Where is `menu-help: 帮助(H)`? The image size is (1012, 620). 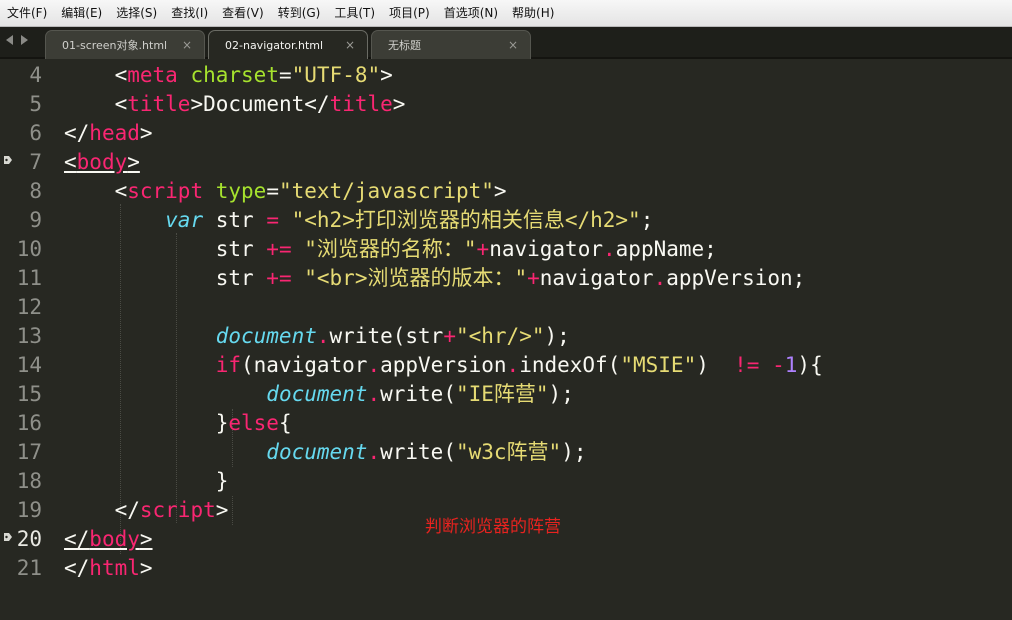
menu-help: 帮助(H) is located at coordinates (533, 13).